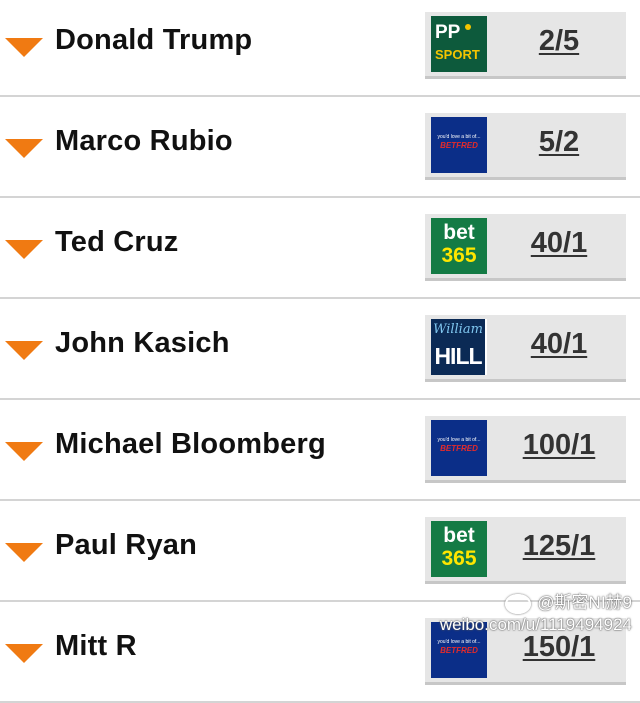 The height and width of the screenshot is (703, 640). I want to click on logo-text-bottom: HILL, so click(458, 356).